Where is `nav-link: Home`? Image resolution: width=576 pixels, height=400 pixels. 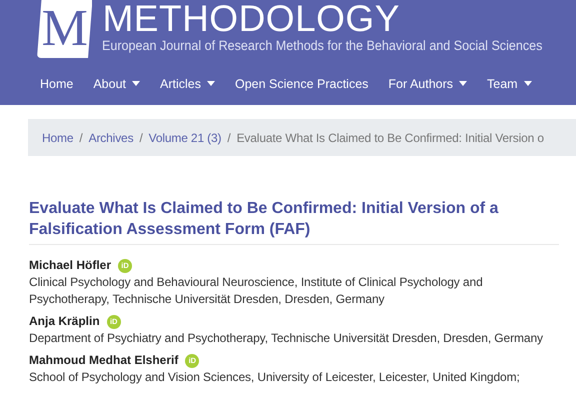 nav-link: Home is located at coordinates (57, 83).